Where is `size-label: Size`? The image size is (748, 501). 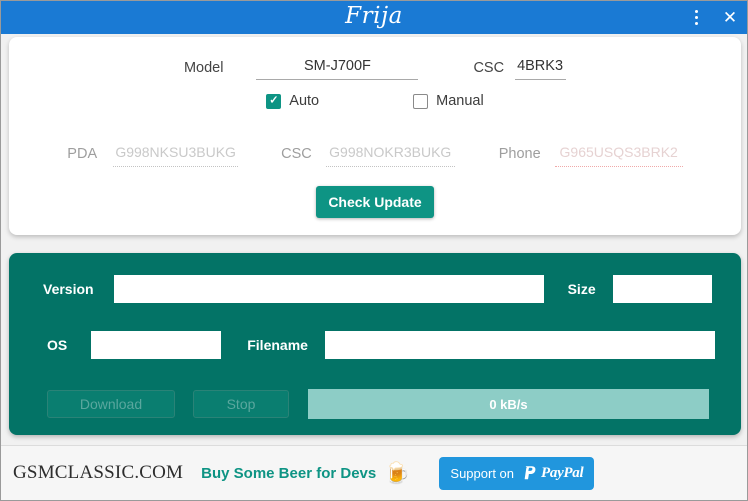 size-label: Size is located at coordinates (581, 289).